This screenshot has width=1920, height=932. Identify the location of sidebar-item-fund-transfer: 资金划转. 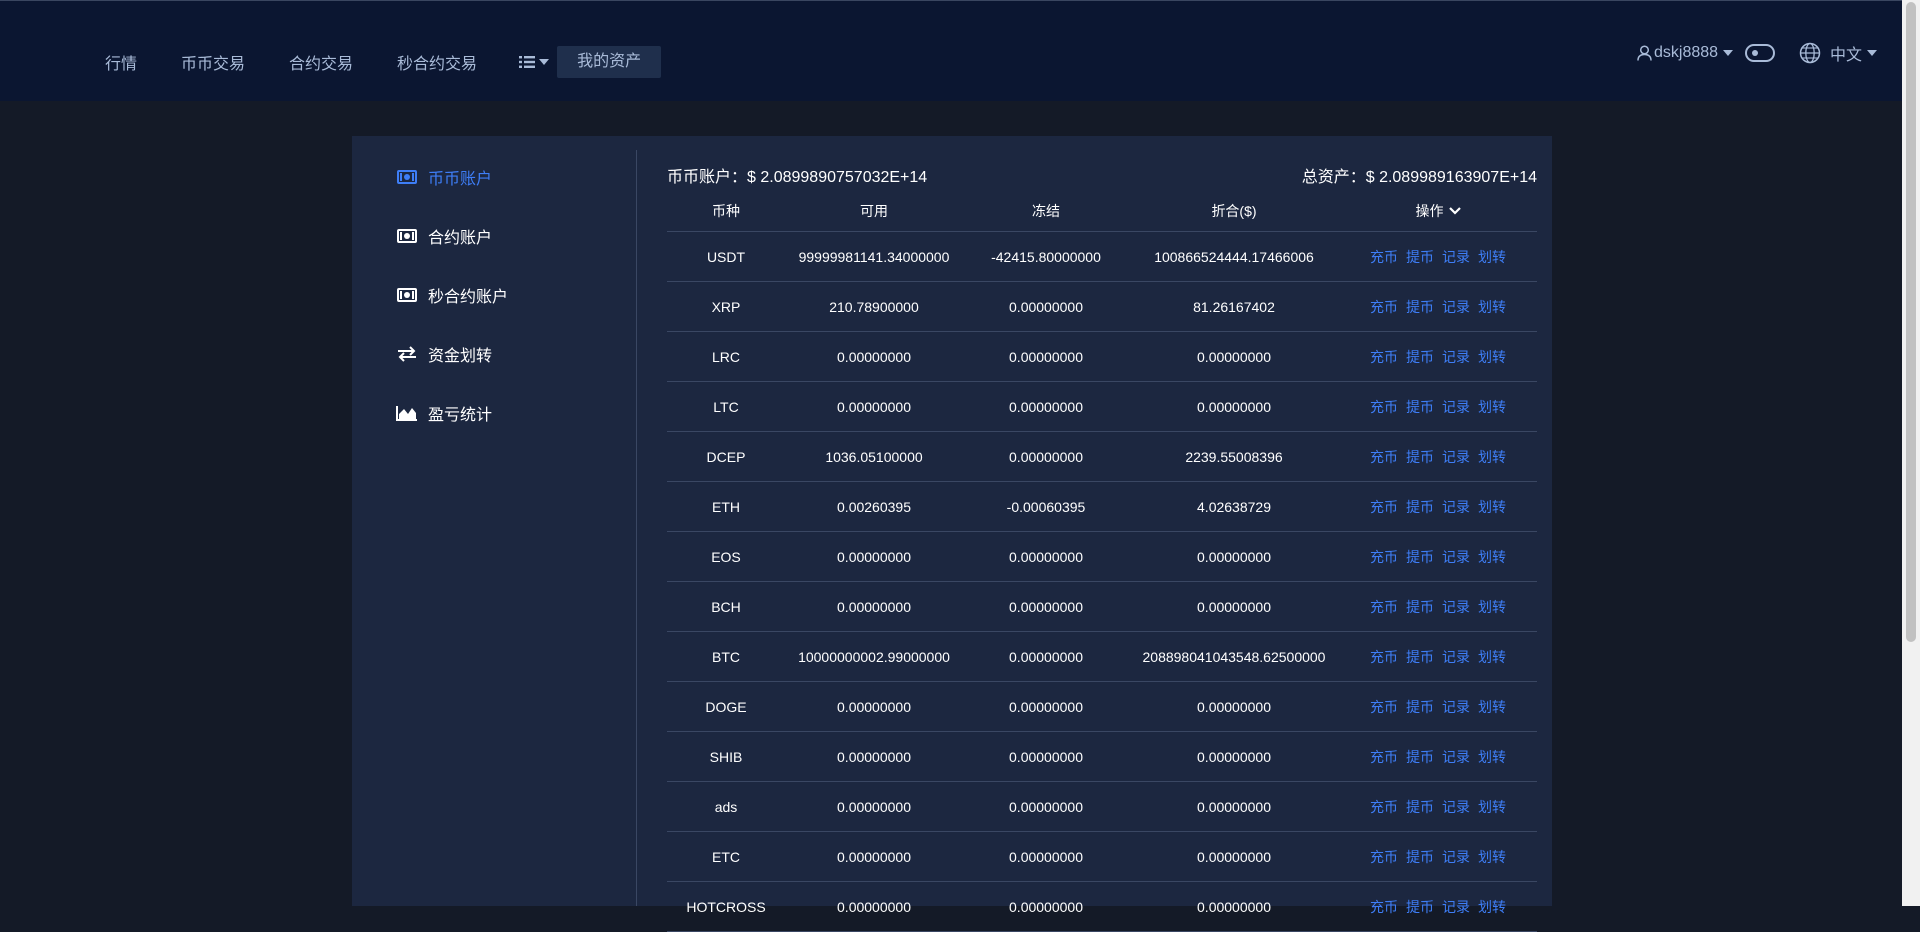
(444, 354).